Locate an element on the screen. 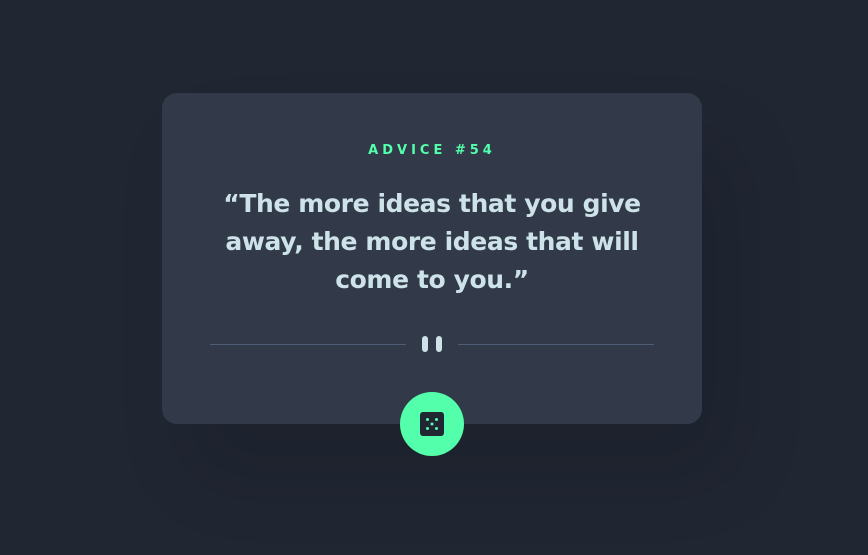 The width and height of the screenshot is (868, 555). dice-icon is located at coordinates (432, 424).